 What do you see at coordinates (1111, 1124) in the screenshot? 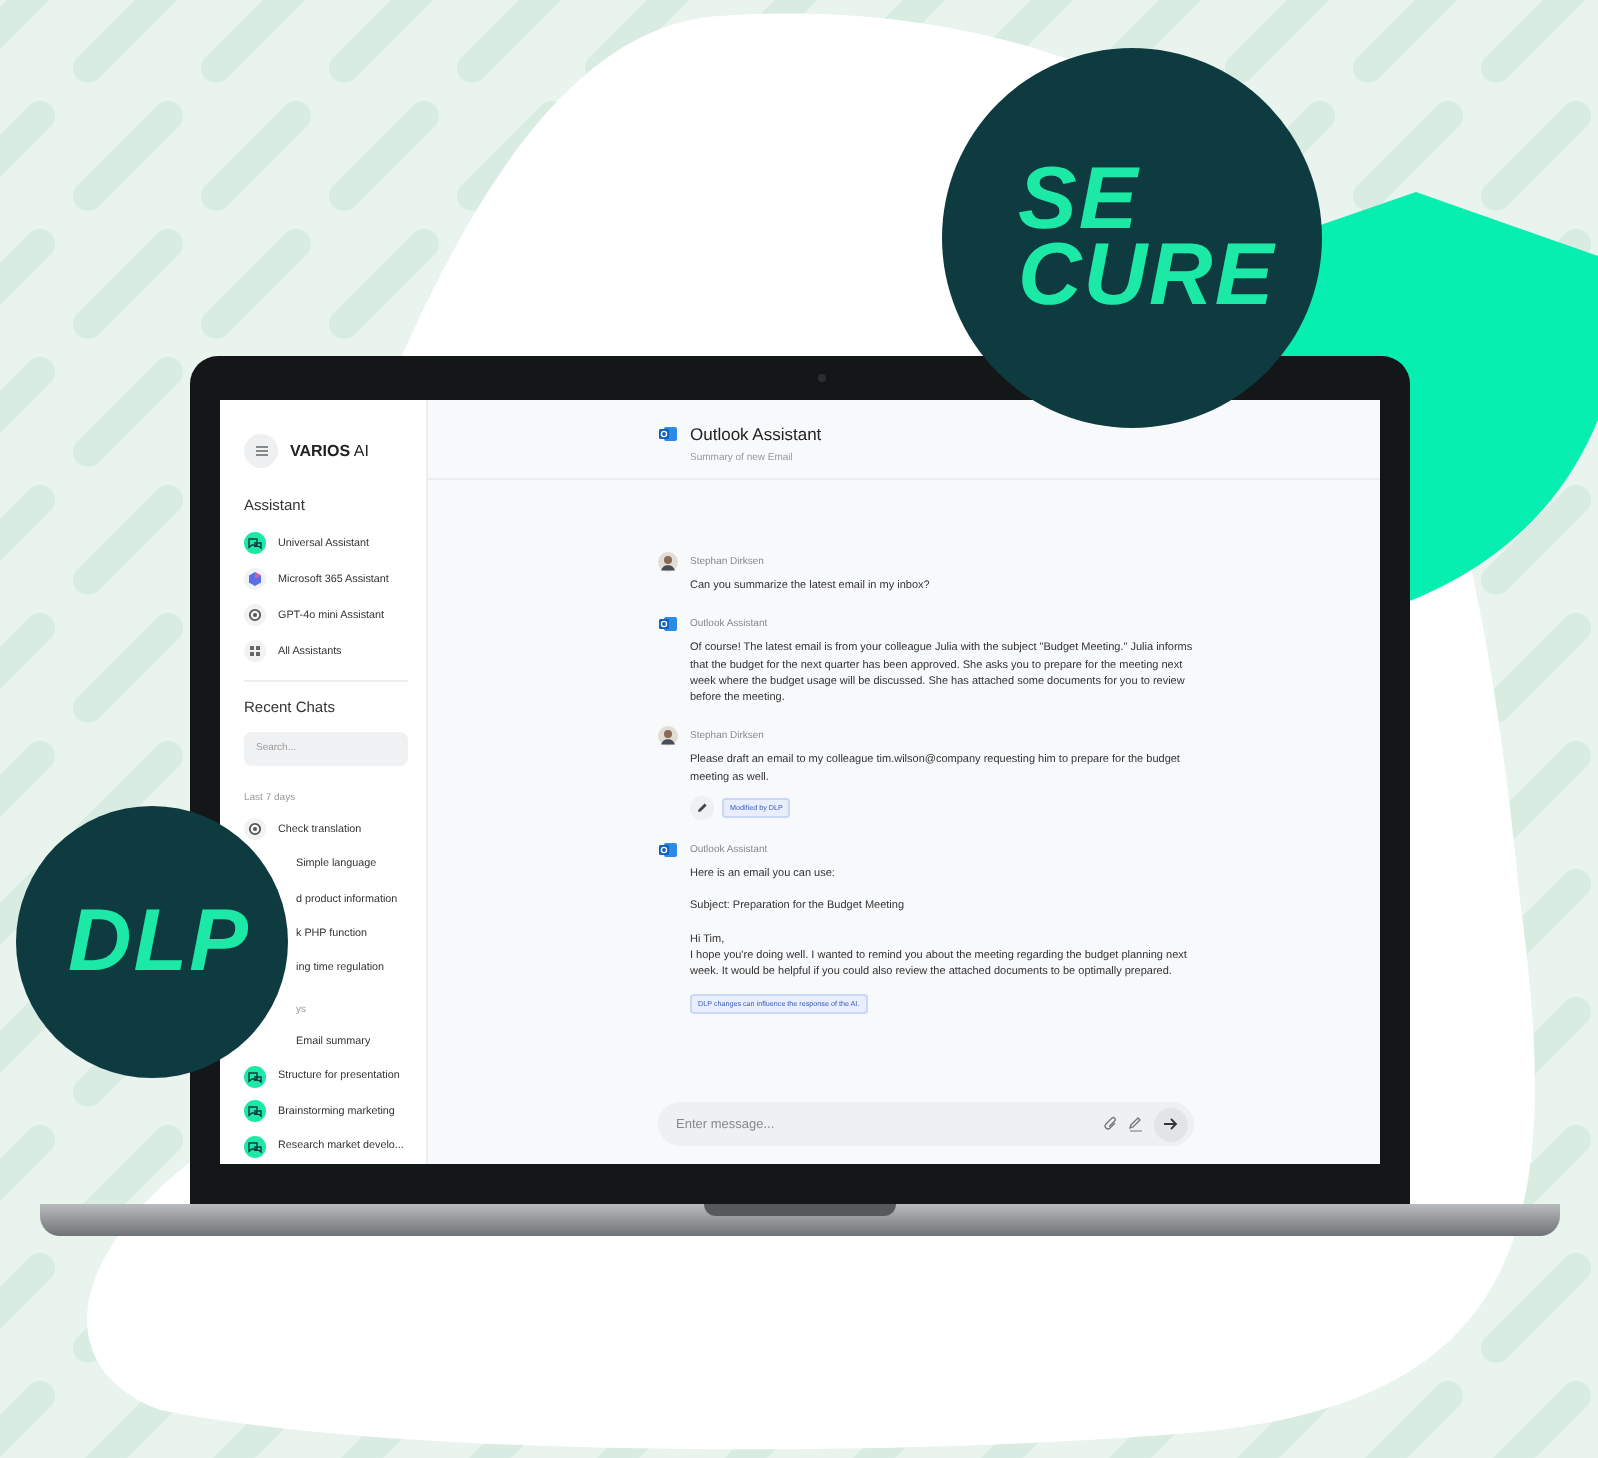
I see `paperclip-icon` at bounding box center [1111, 1124].